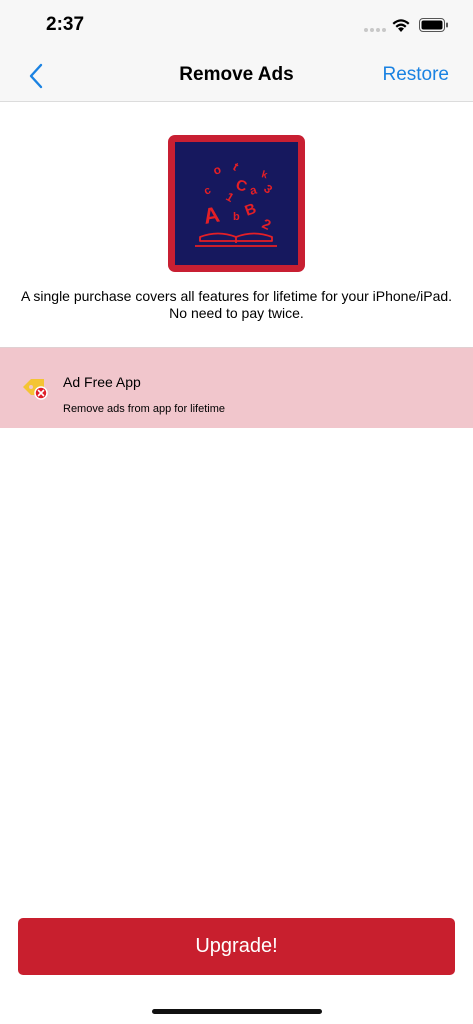 The width and height of the screenshot is (473, 1024). What do you see at coordinates (268, 189) in the screenshot?
I see `logo-letter: 3` at bounding box center [268, 189].